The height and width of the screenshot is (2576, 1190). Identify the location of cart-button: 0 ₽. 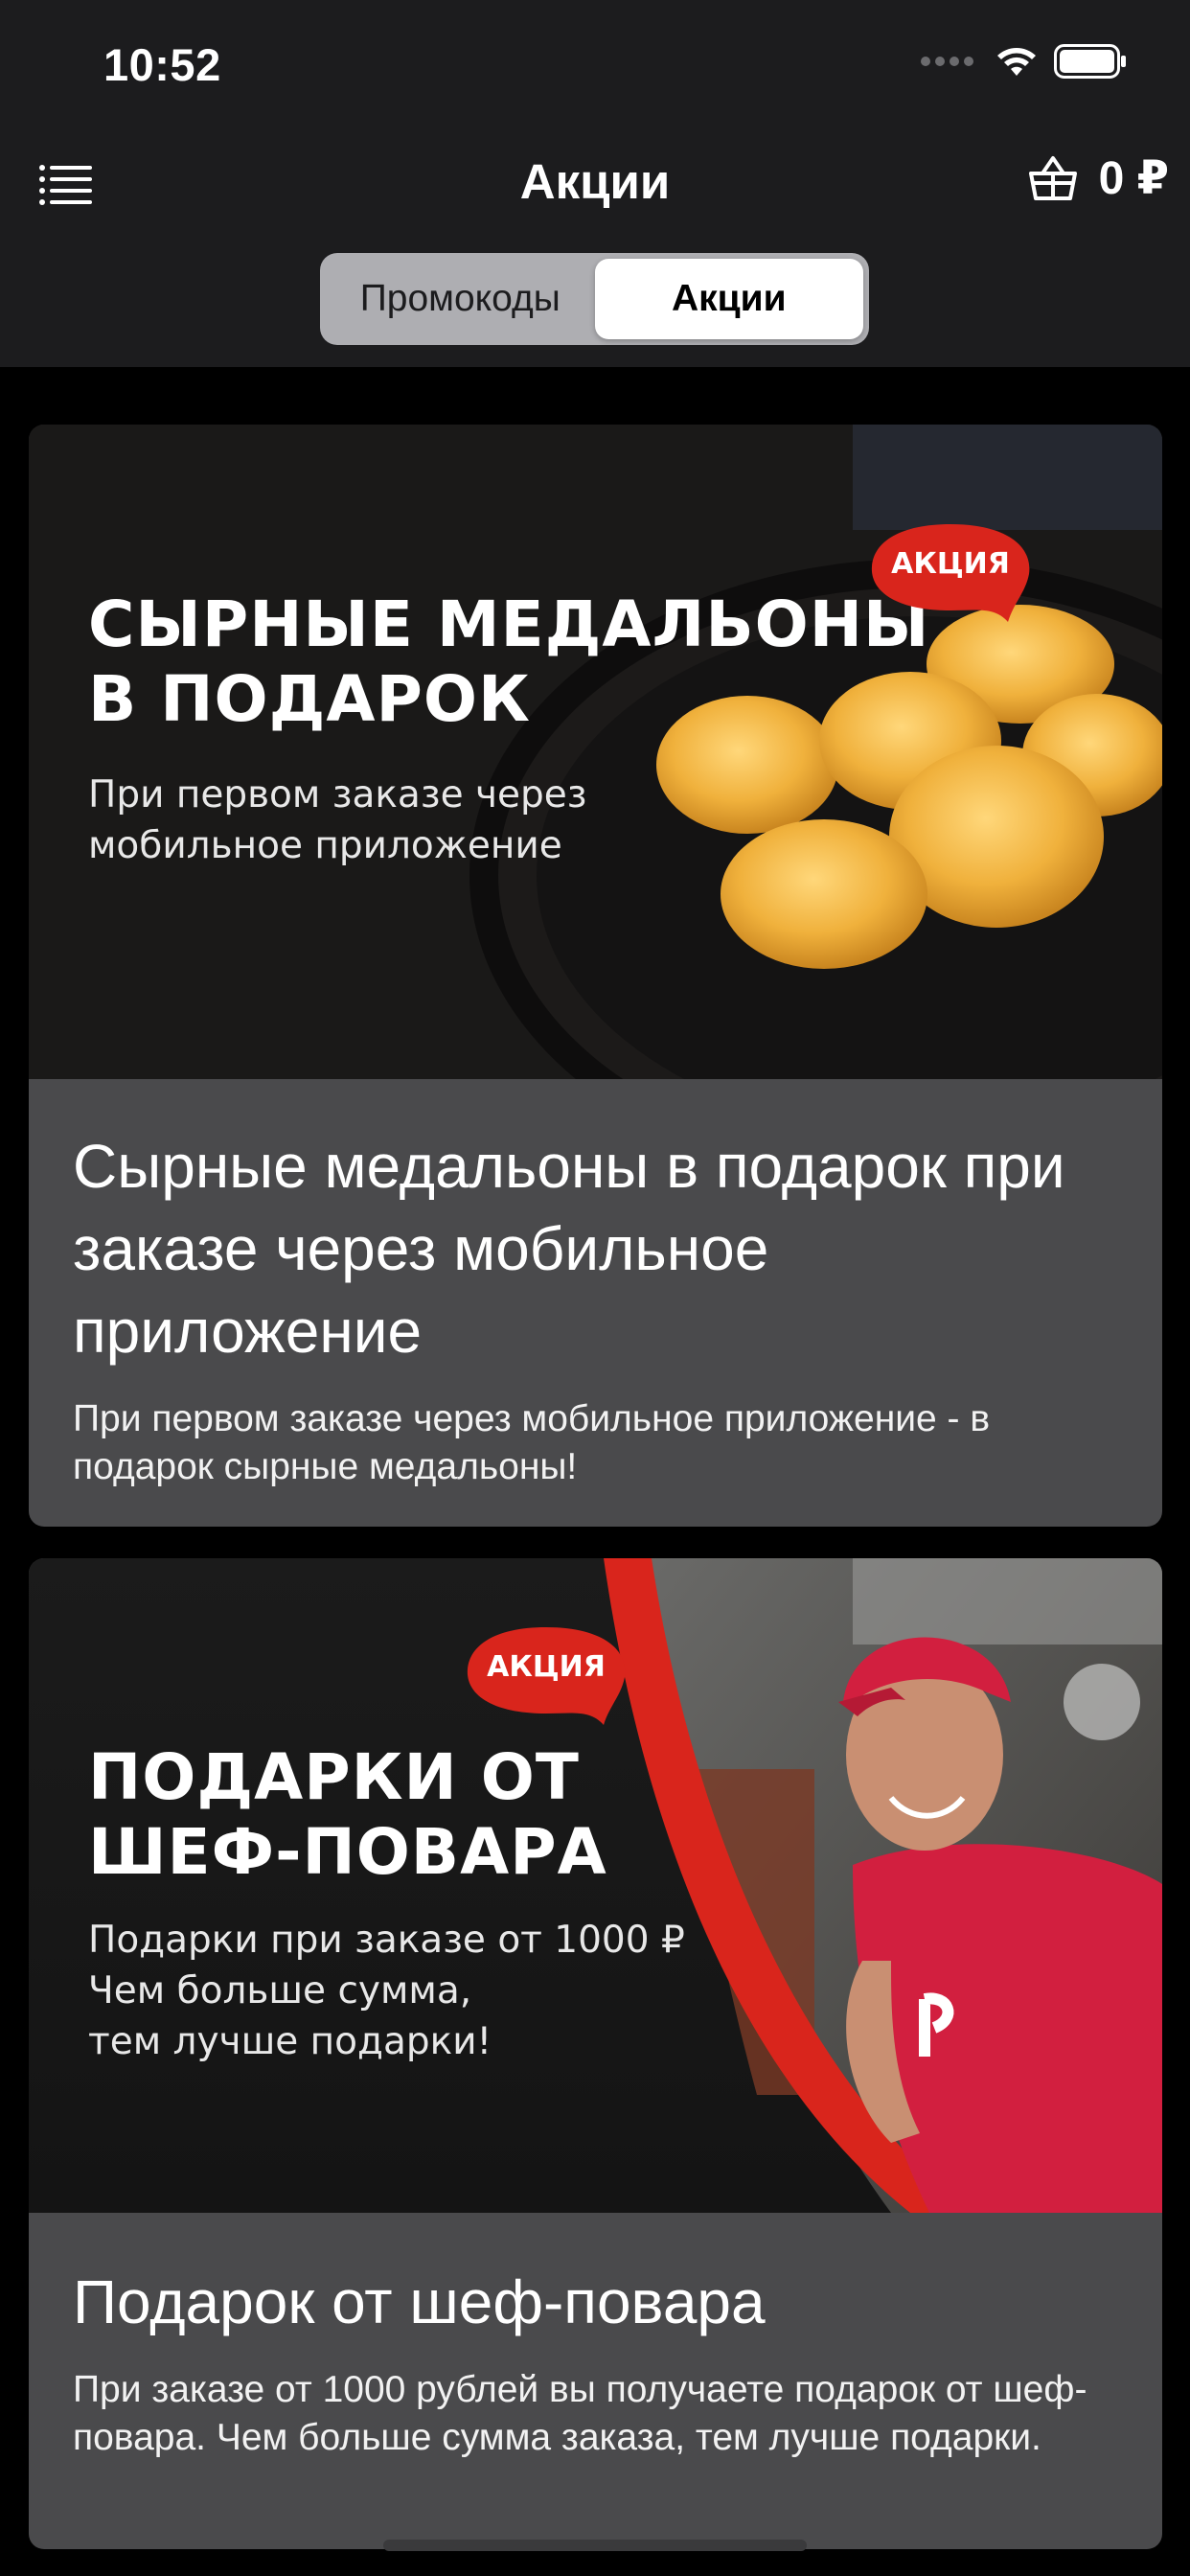
(1099, 178).